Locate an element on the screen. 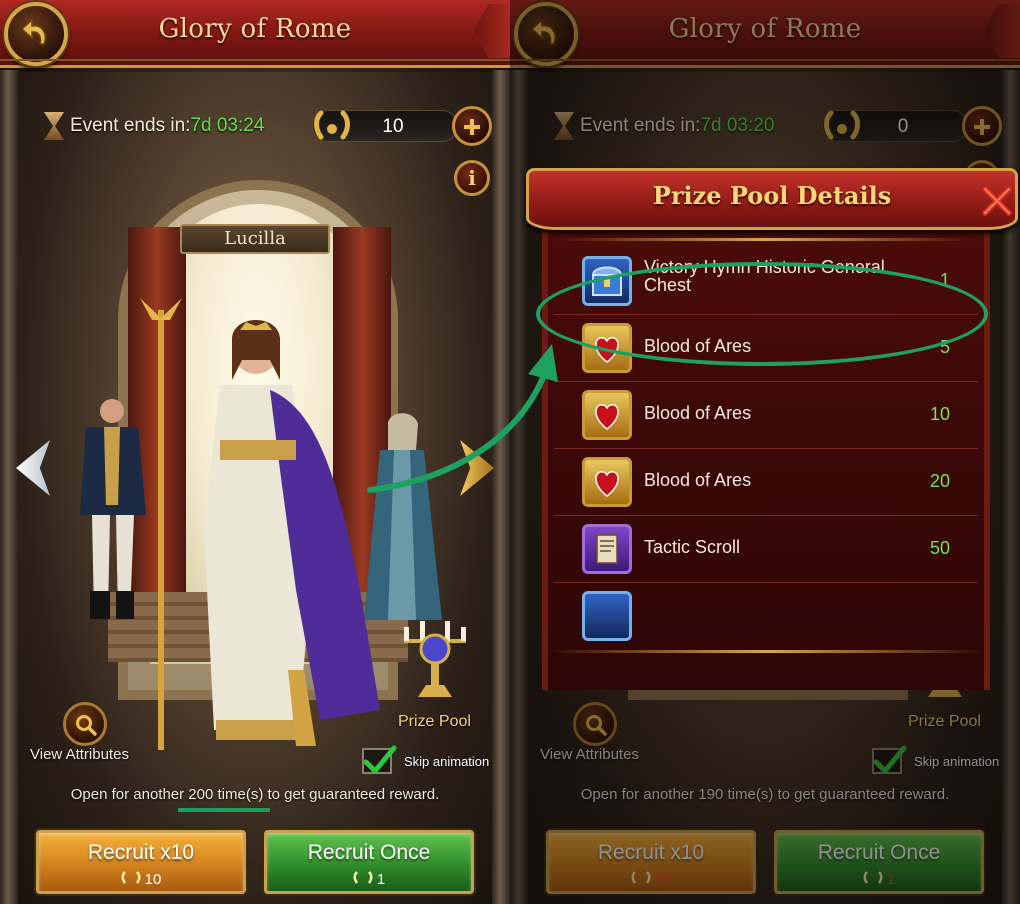 The image size is (1020, 904). highlight-ellipse is located at coordinates (762, 314).